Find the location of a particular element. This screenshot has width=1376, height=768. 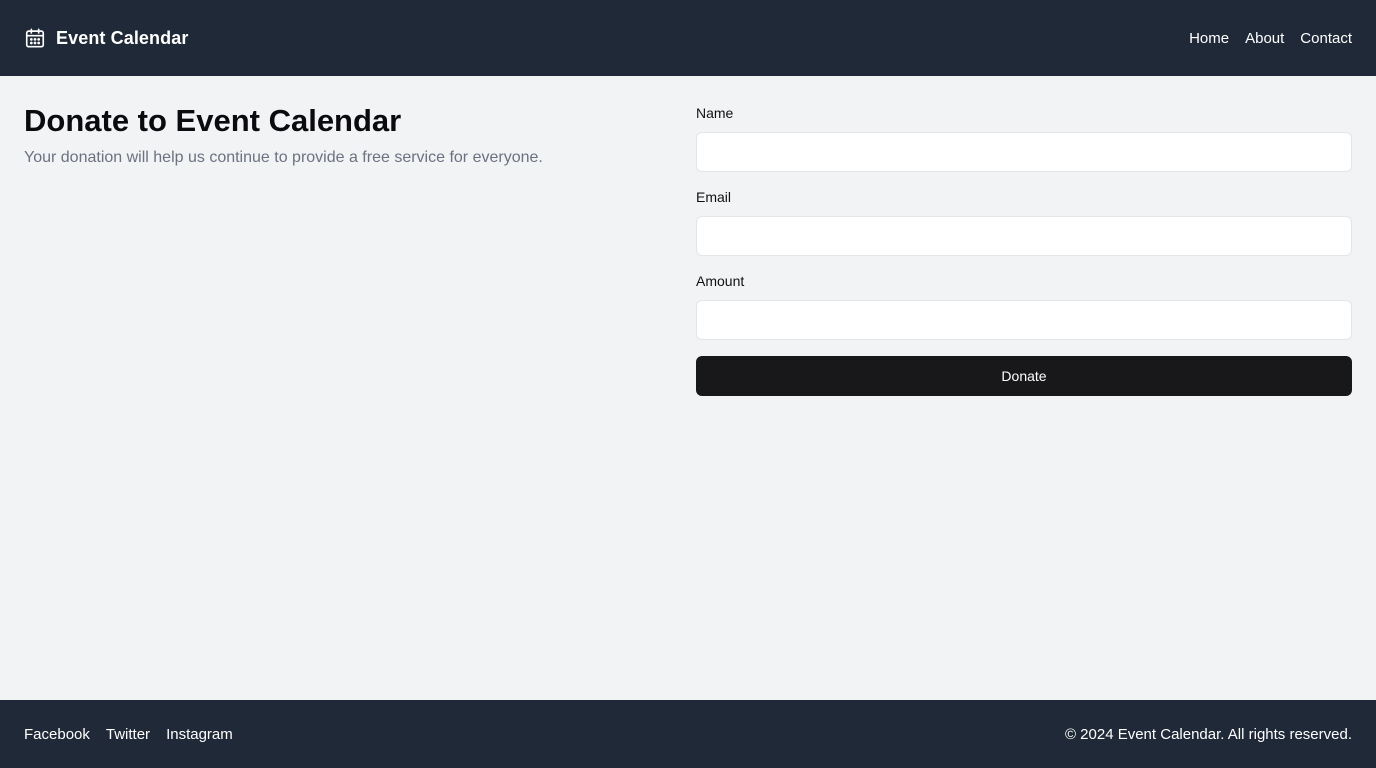

name-field-group: Name is located at coordinates (1024, 138).